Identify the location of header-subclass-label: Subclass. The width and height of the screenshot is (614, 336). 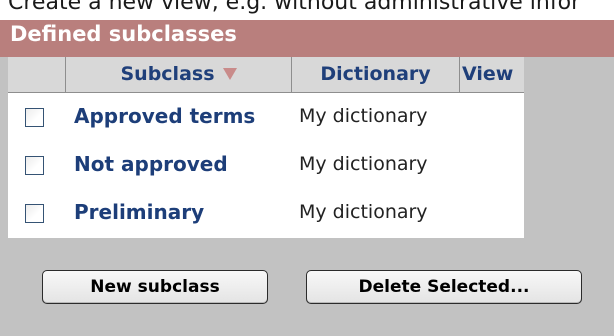
(167, 74).